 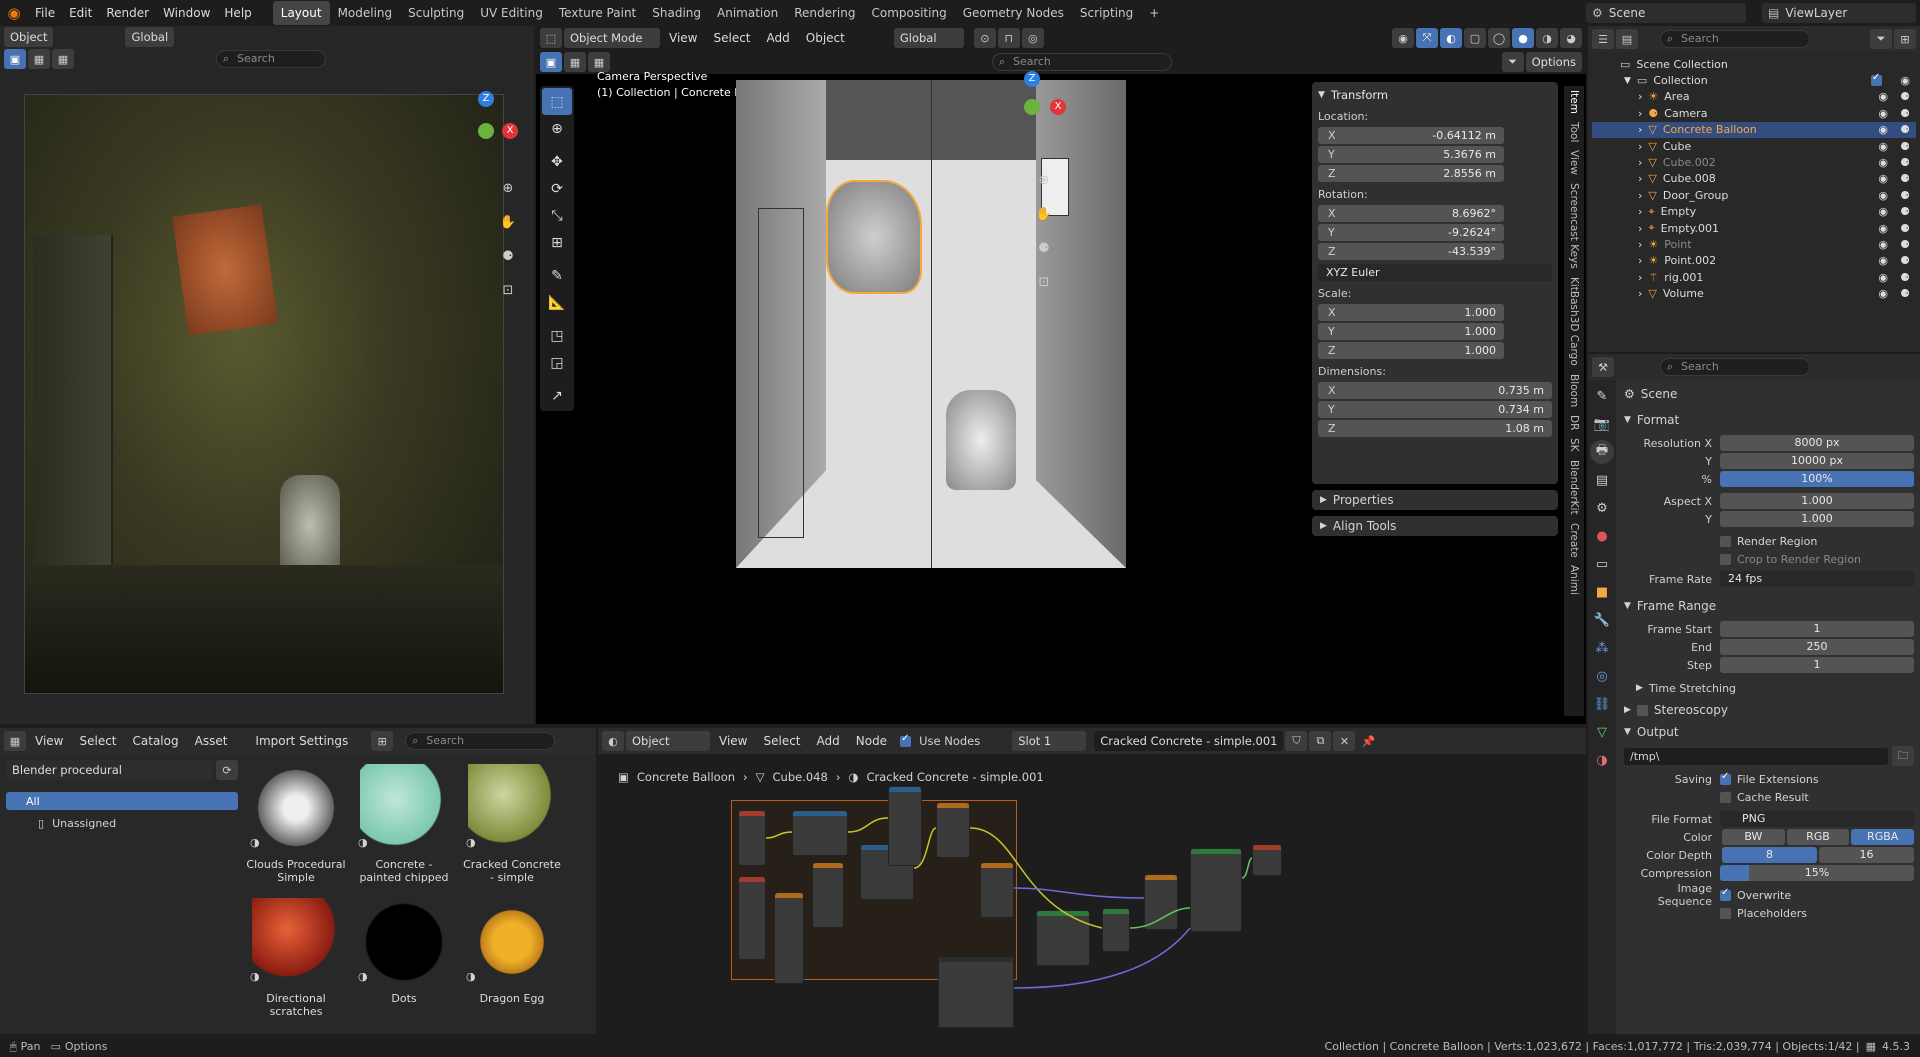 What do you see at coordinates (747, 13) in the screenshot?
I see `tab-animation: Animation` at bounding box center [747, 13].